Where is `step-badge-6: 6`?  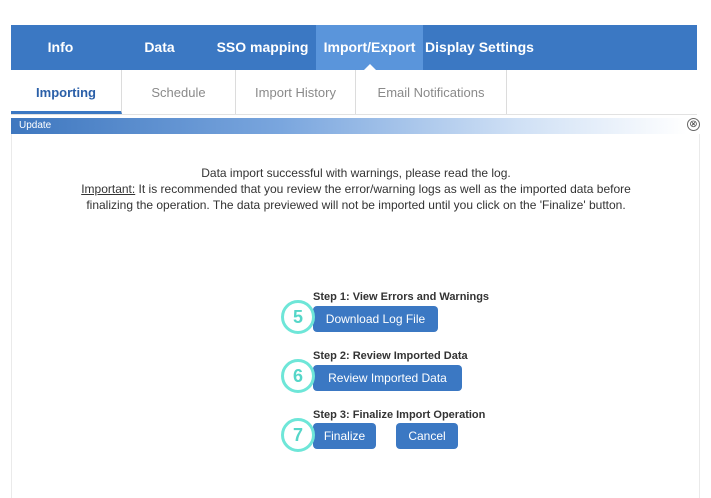 step-badge-6: 6 is located at coordinates (298, 376).